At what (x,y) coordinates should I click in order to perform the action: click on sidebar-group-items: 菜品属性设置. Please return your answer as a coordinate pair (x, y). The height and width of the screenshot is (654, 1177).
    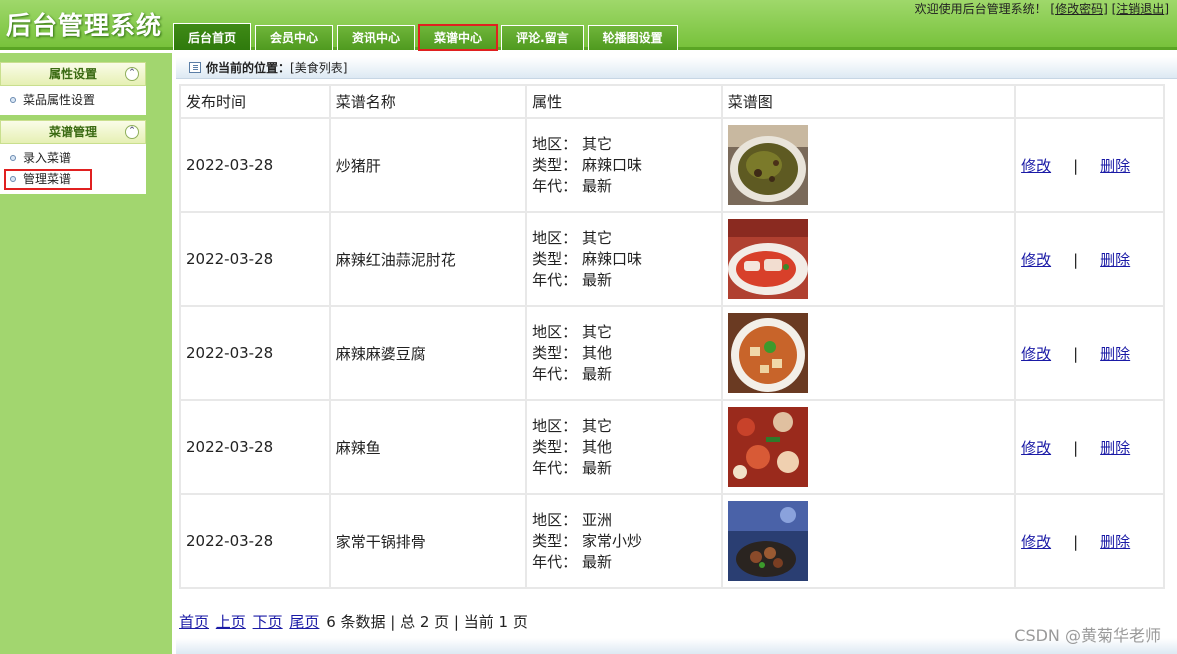
    Looking at the image, I should click on (73, 100).